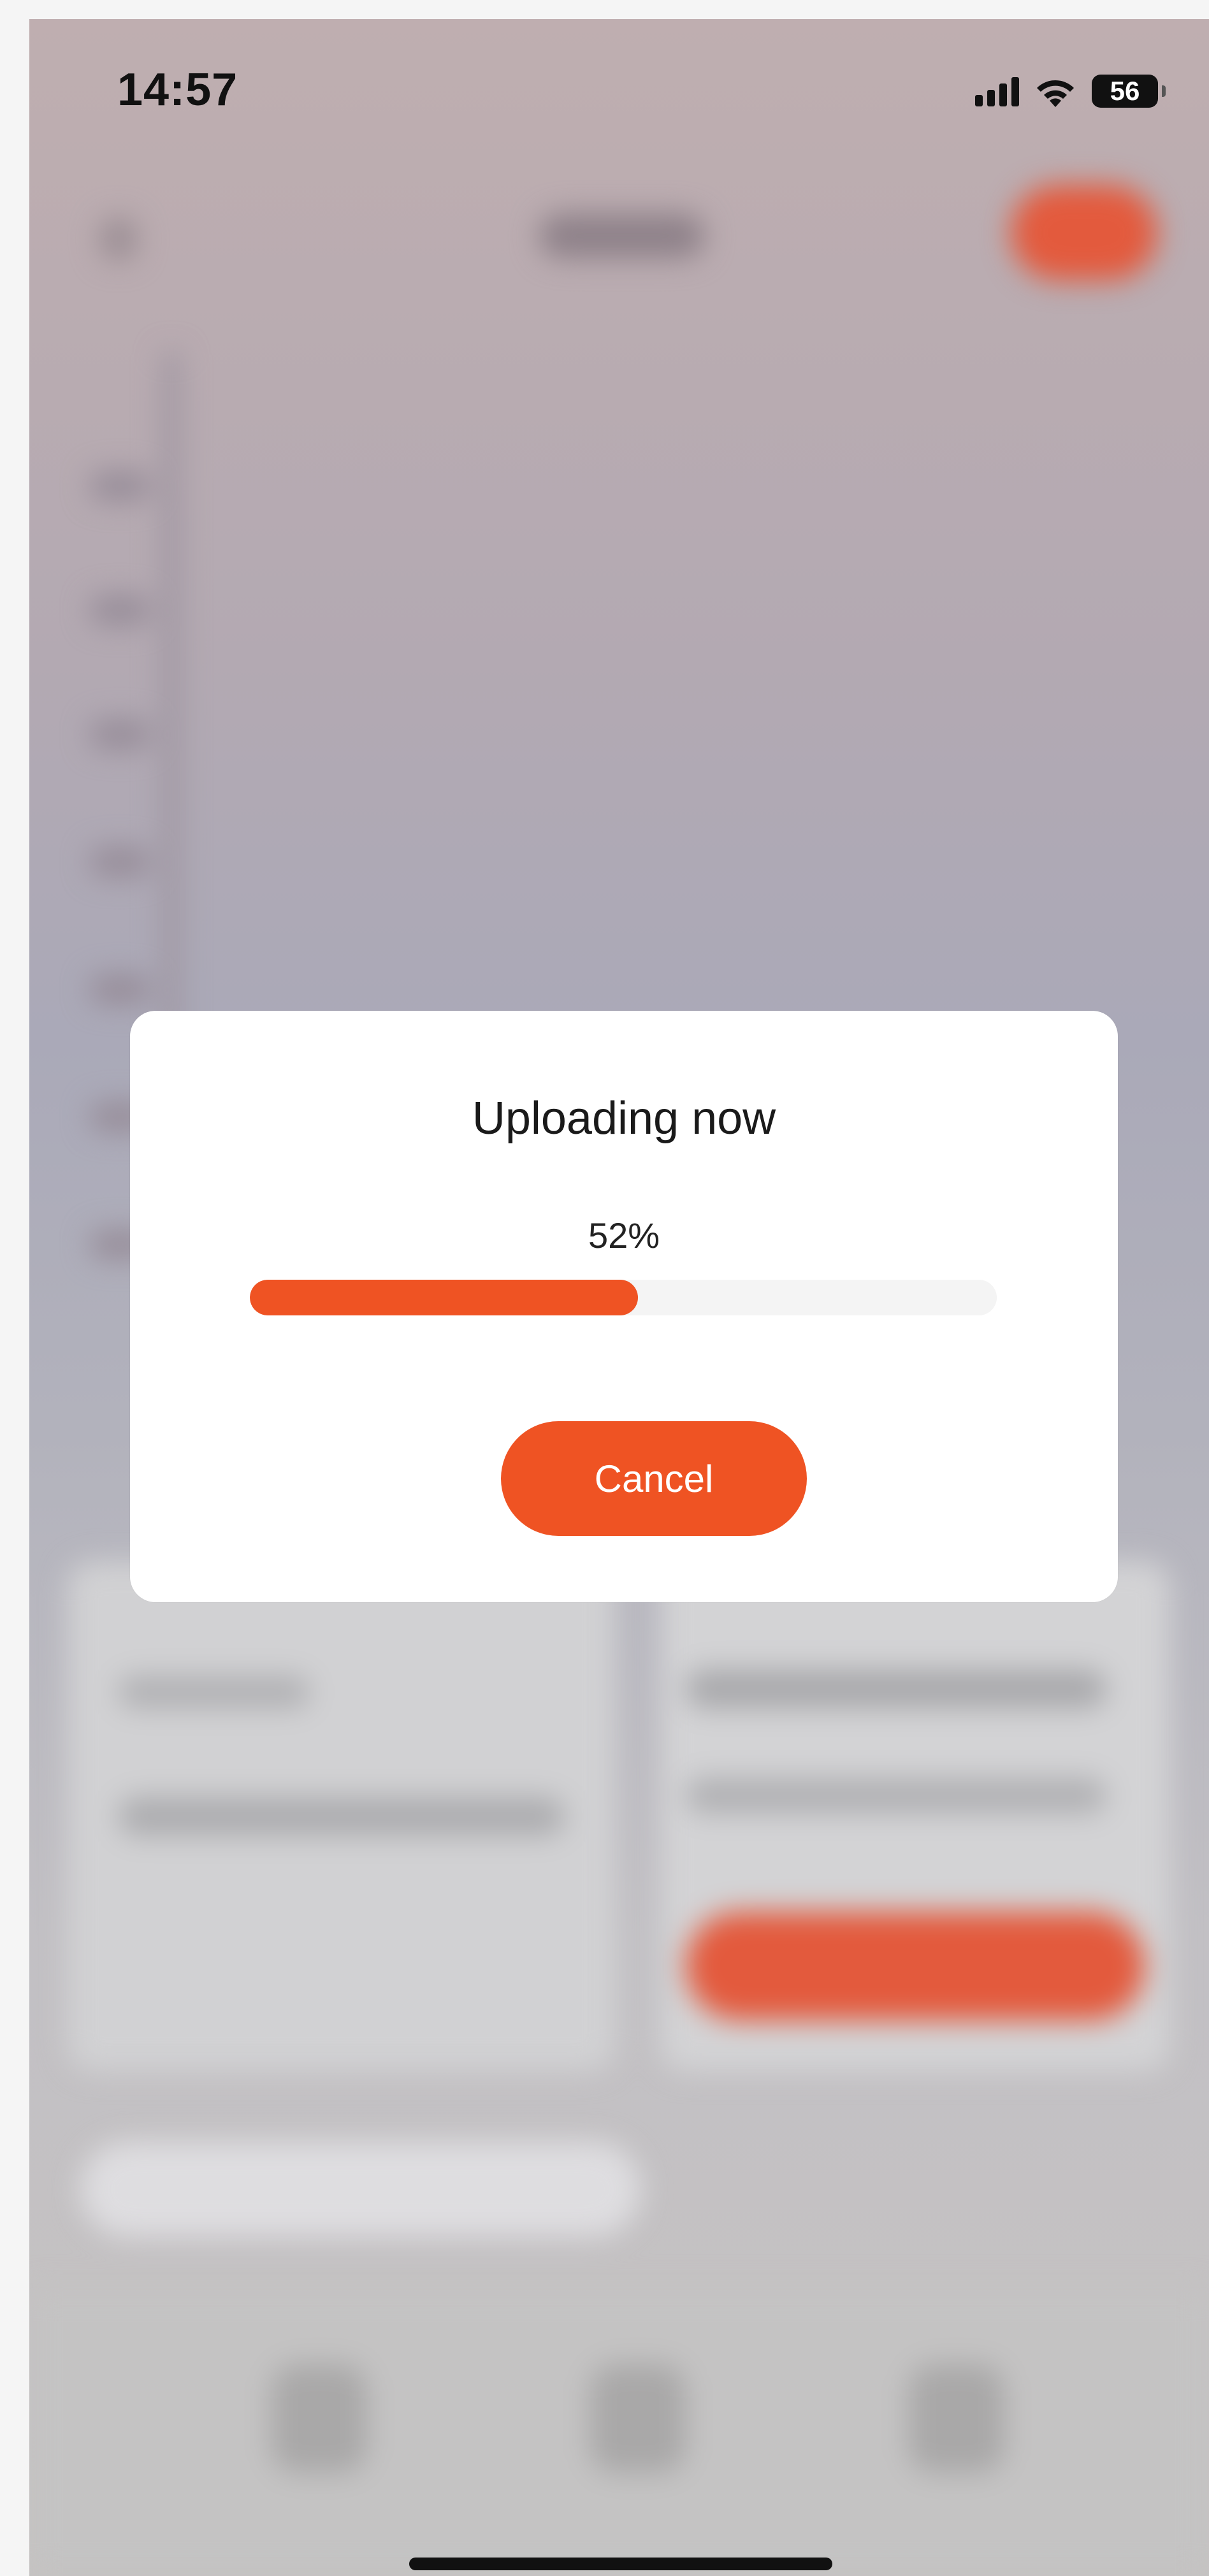 The image size is (1209, 2576). I want to click on status-time: 14:57, so click(178, 89).